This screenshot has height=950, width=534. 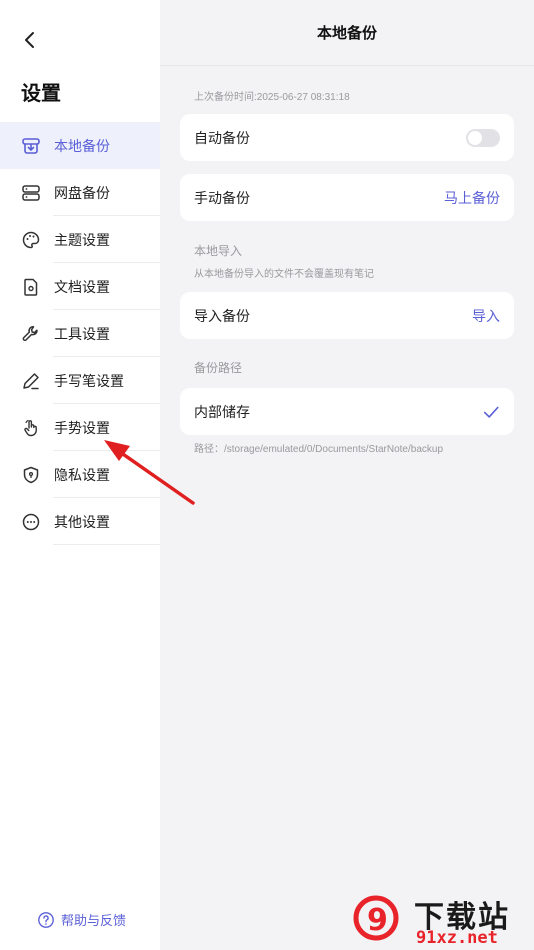 I want to click on watermark-logo: 9 下载站 91xz.net, so click(x=440, y=920).